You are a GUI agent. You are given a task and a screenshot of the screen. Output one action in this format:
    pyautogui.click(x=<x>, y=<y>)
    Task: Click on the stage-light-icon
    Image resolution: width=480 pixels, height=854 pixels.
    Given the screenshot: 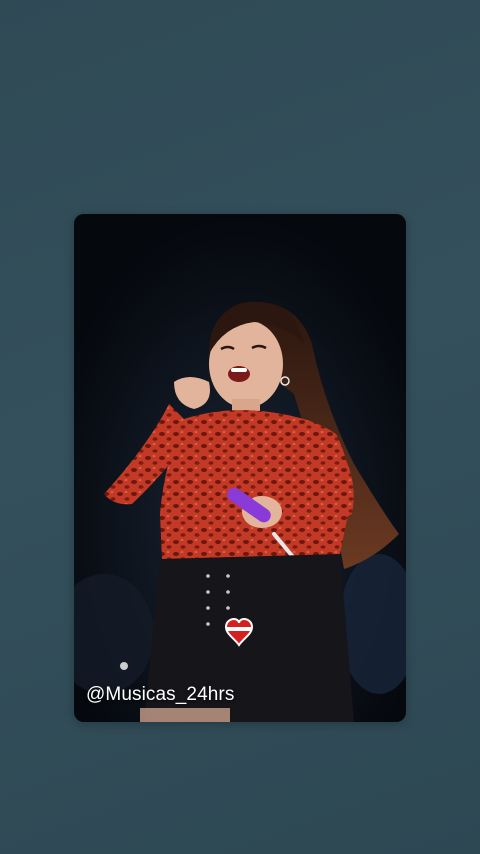 What is the action you would take?
    pyautogui.click(x=124, y=666)
    